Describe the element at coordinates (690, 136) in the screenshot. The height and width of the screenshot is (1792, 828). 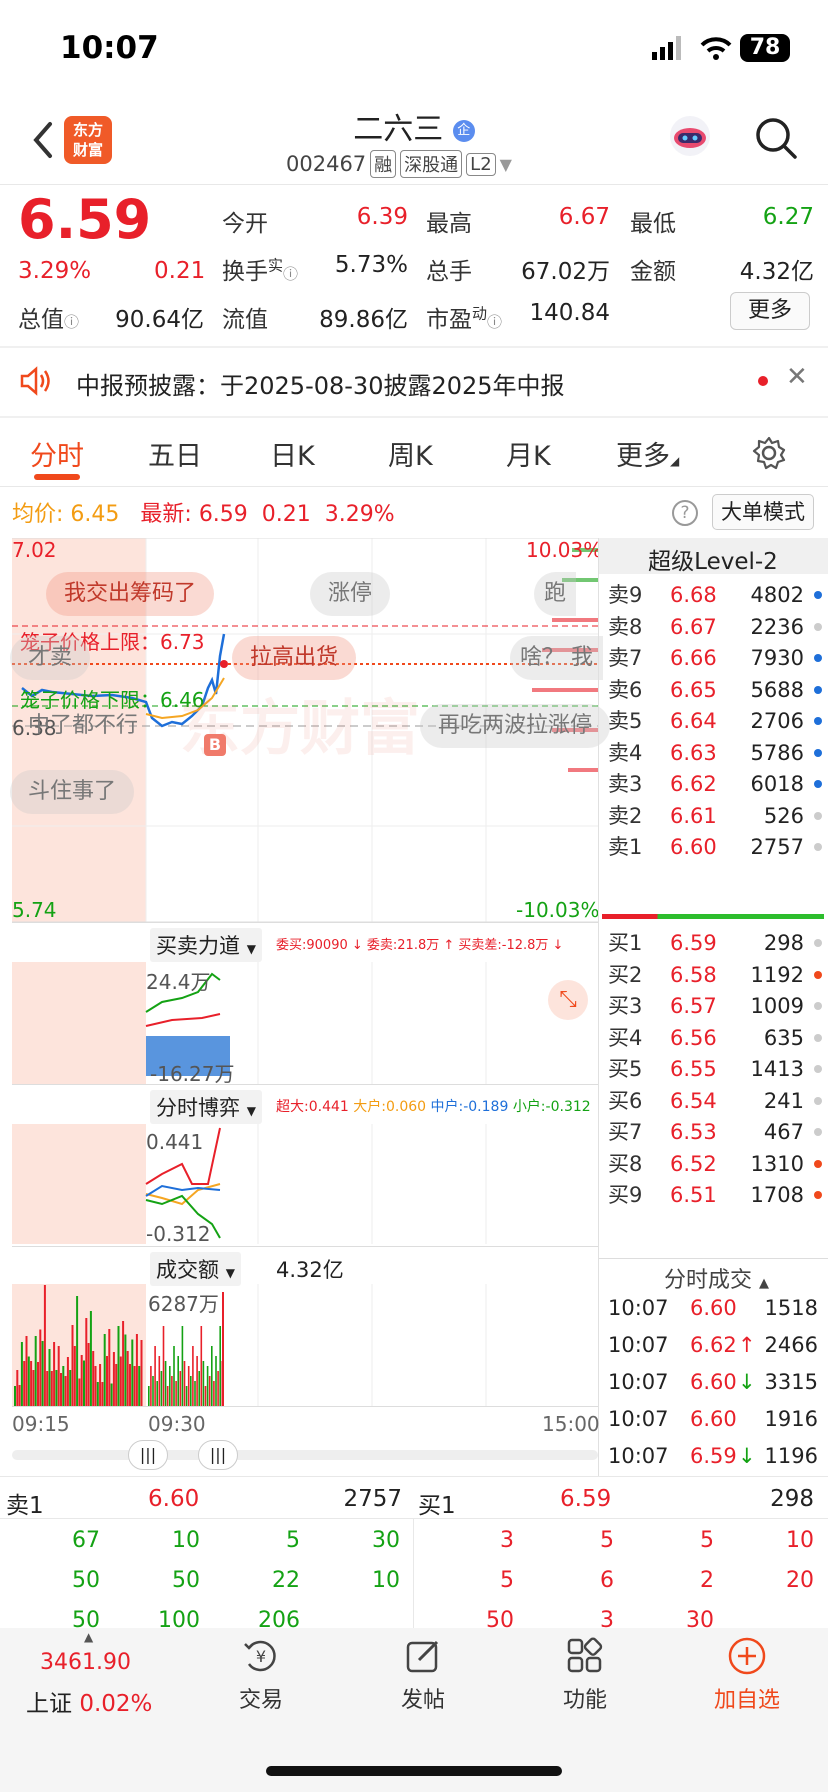
I see `assistant-robot-icon` at that location.